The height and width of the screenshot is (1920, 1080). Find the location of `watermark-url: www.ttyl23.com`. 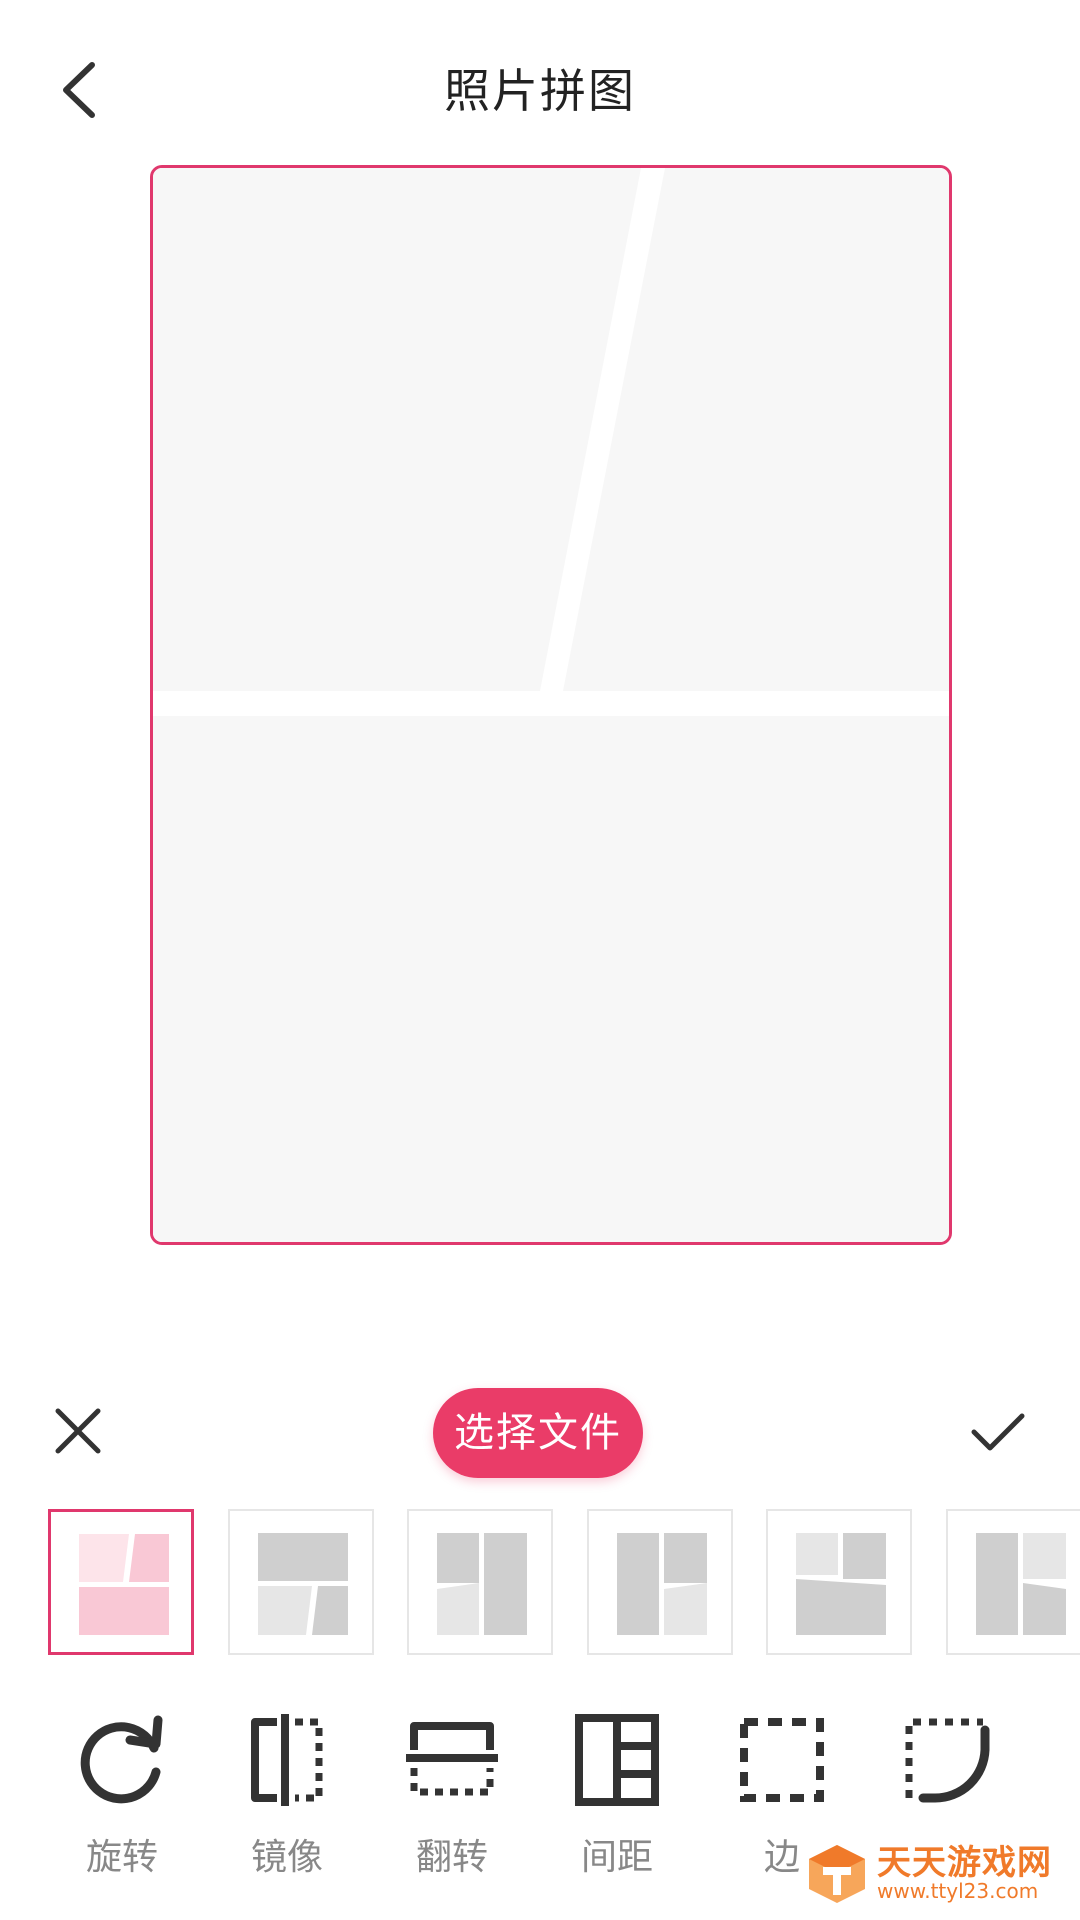

watermark-url: www.ttyl23.com is located at coordinates (958, 1891).